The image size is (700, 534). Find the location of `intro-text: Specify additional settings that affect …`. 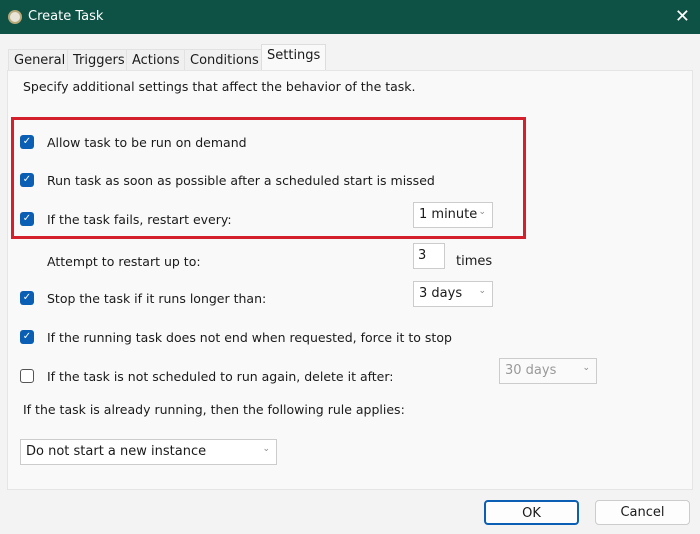

intro-text: Specify additional settings that affect … is located at coordinates (219, 86).